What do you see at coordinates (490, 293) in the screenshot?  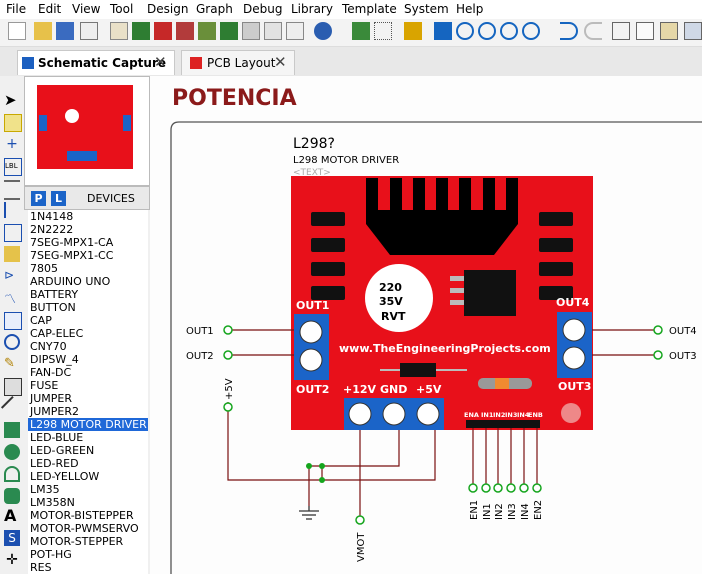 I see `regulator` at bounding box center [490, 293].